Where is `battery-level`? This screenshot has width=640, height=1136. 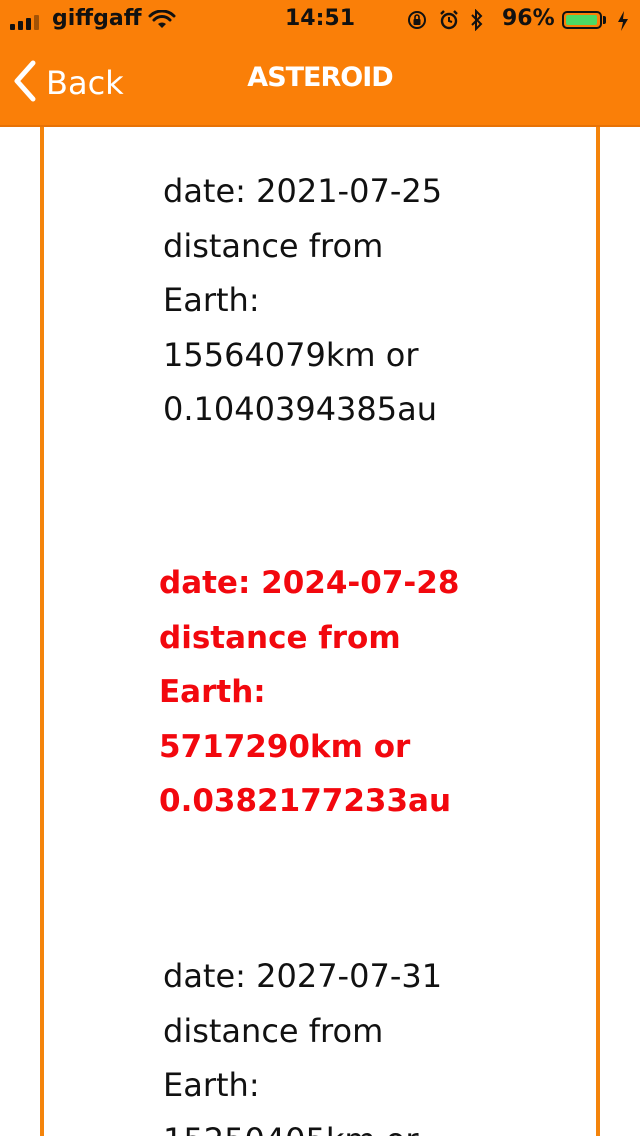
battery-level is located at coordinates (581, 20).